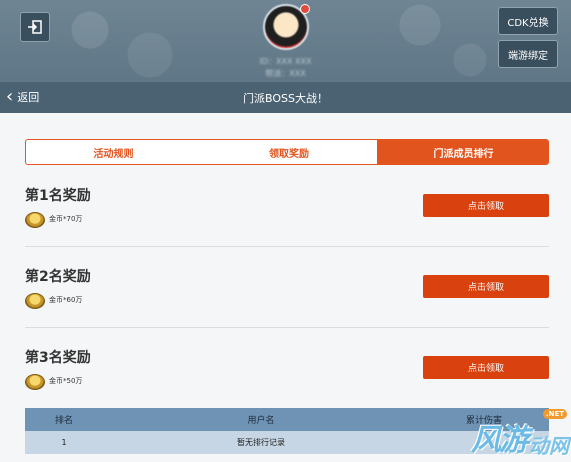  Describe the element at coordinates (261, 442) in the screenshot. I see `username-cell: 暂无排行记录` at that location.